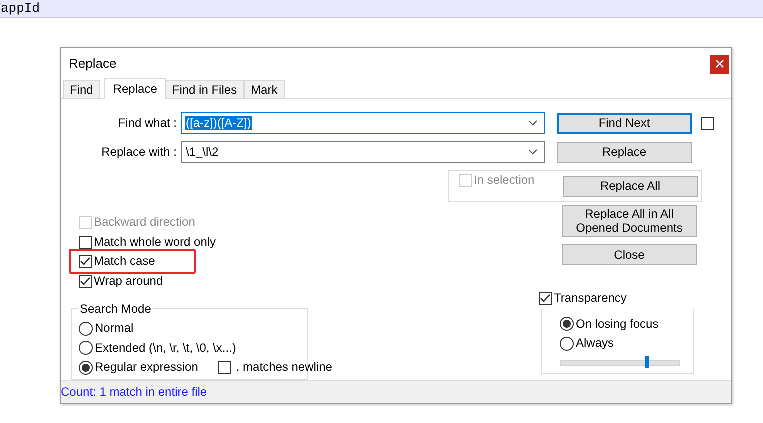 The image size is (763, 423). I want to click on checkbox-label: Backward direction, so click(145, 223).